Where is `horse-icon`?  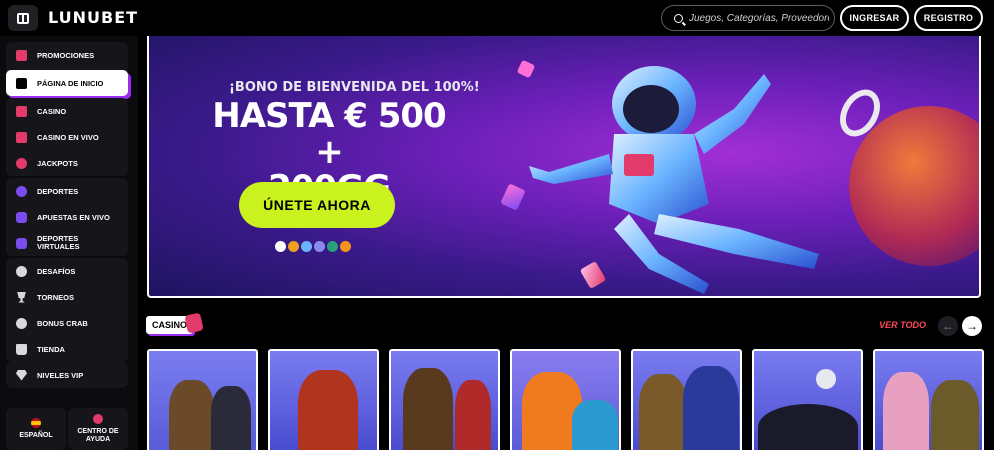 horse-icon is located at coordinates (21, 83).